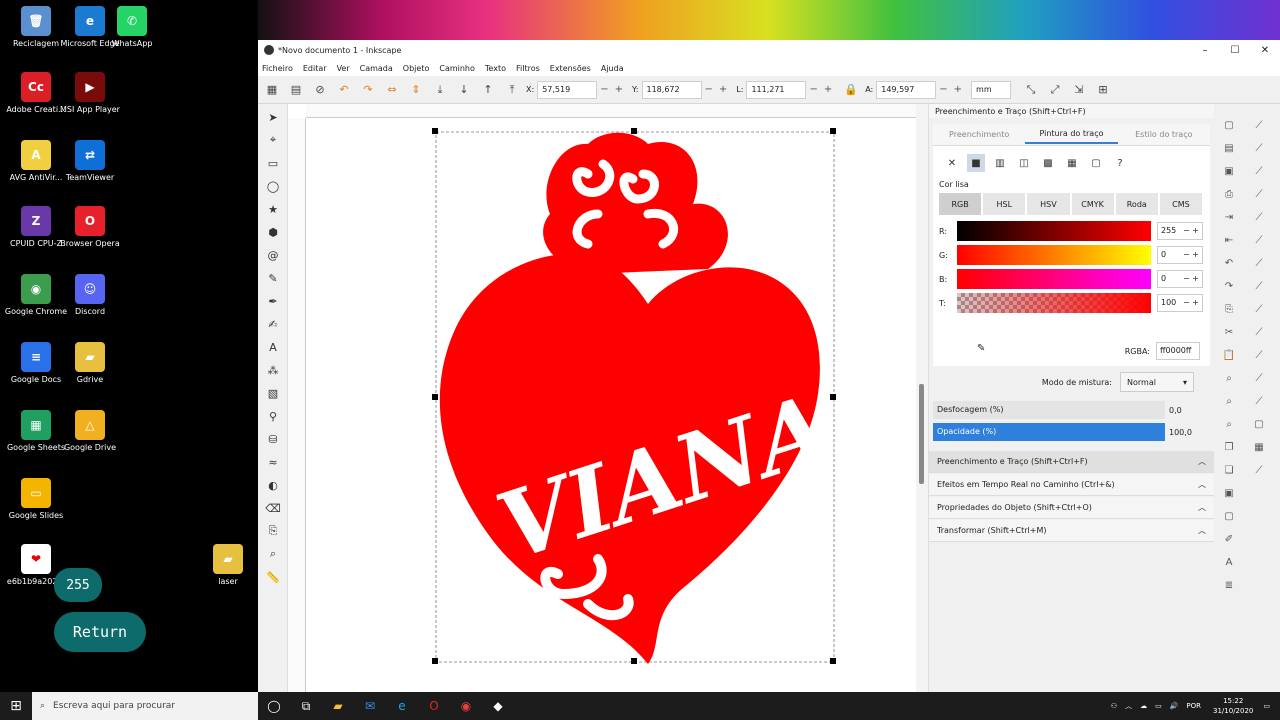  What do you see at coordinates (1157, 382) in the screenshot?
I see `blend-mode-select: Normal ▾` at bounding box center [1157, 382].